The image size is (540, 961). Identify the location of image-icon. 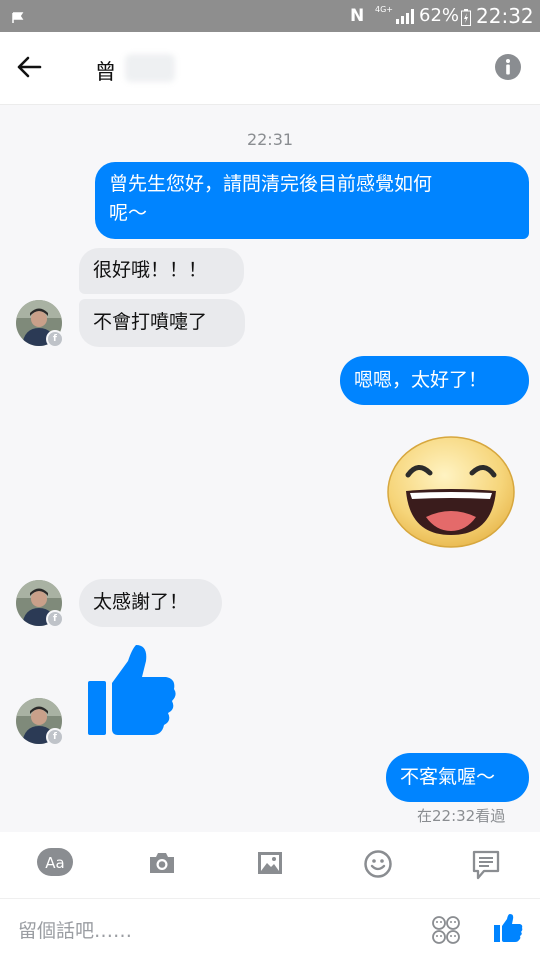
(270, 865).